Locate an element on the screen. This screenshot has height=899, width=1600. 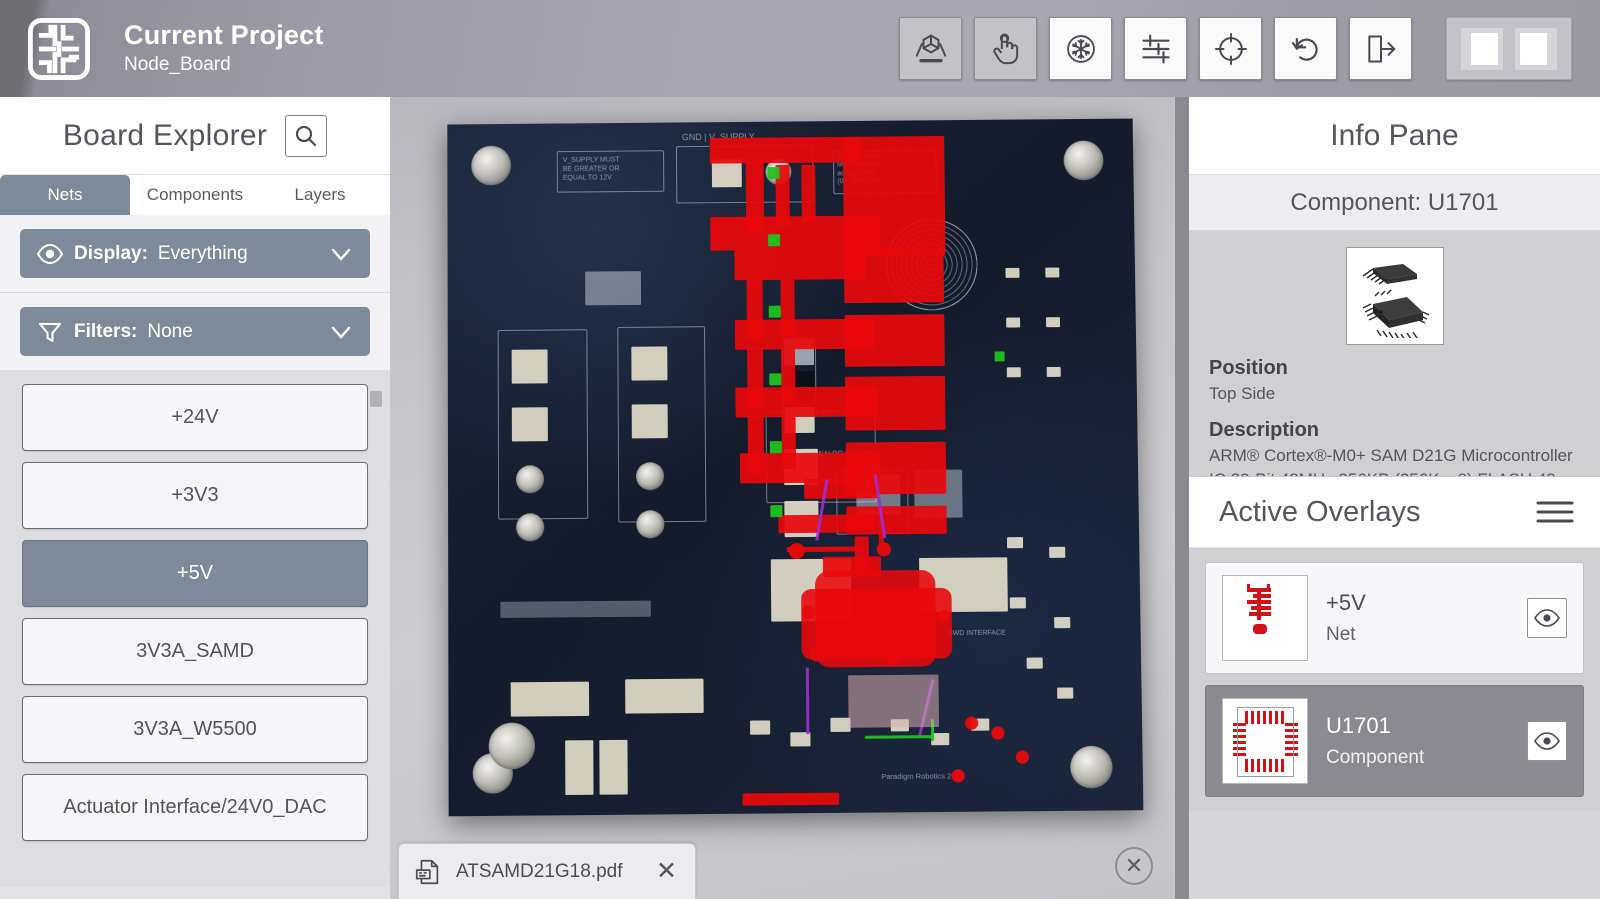
list-item: +24V is located at coordinates (195, 417).